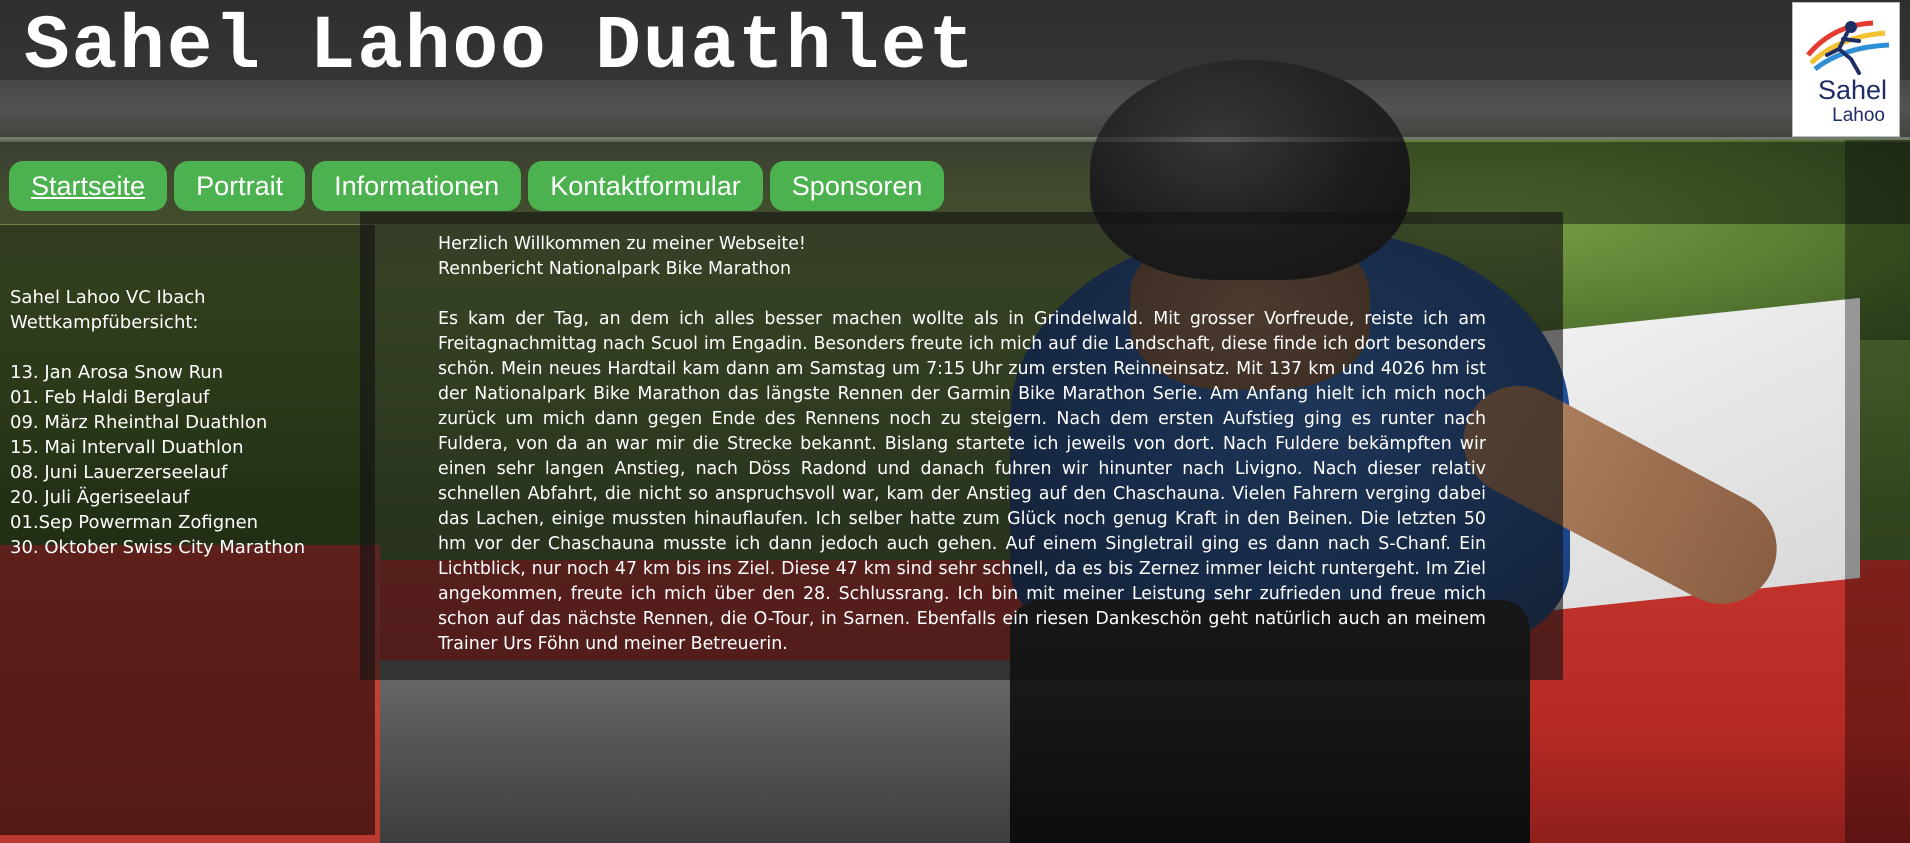  What do you see at coordinates (134, 522) in the screenshot?
I see `event-item: 01.Sep Powerman Zofignen` at bounding box center [134, 522].